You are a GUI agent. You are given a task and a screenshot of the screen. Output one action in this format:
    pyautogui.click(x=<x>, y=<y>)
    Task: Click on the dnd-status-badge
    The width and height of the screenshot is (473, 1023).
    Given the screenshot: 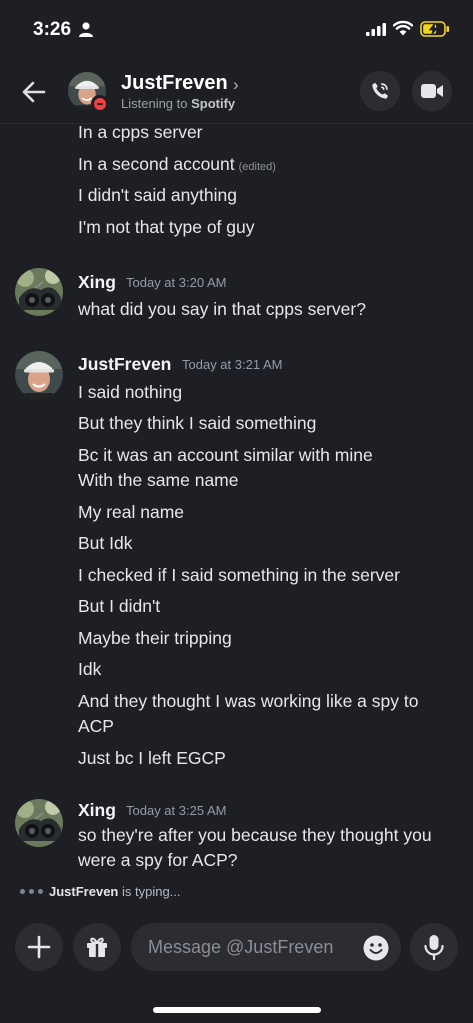 What is the action you would take?
    pyautogui.click(x=99, y=103)
    